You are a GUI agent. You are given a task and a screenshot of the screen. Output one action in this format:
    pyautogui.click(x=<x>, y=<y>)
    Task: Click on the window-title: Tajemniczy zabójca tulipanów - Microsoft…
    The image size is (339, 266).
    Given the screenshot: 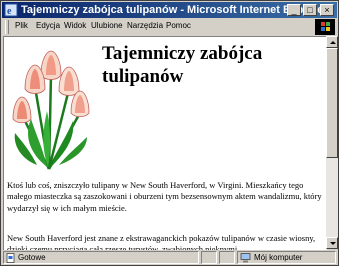 What is the action you would take?
    pyautogui.click(x=174, y=10)
    